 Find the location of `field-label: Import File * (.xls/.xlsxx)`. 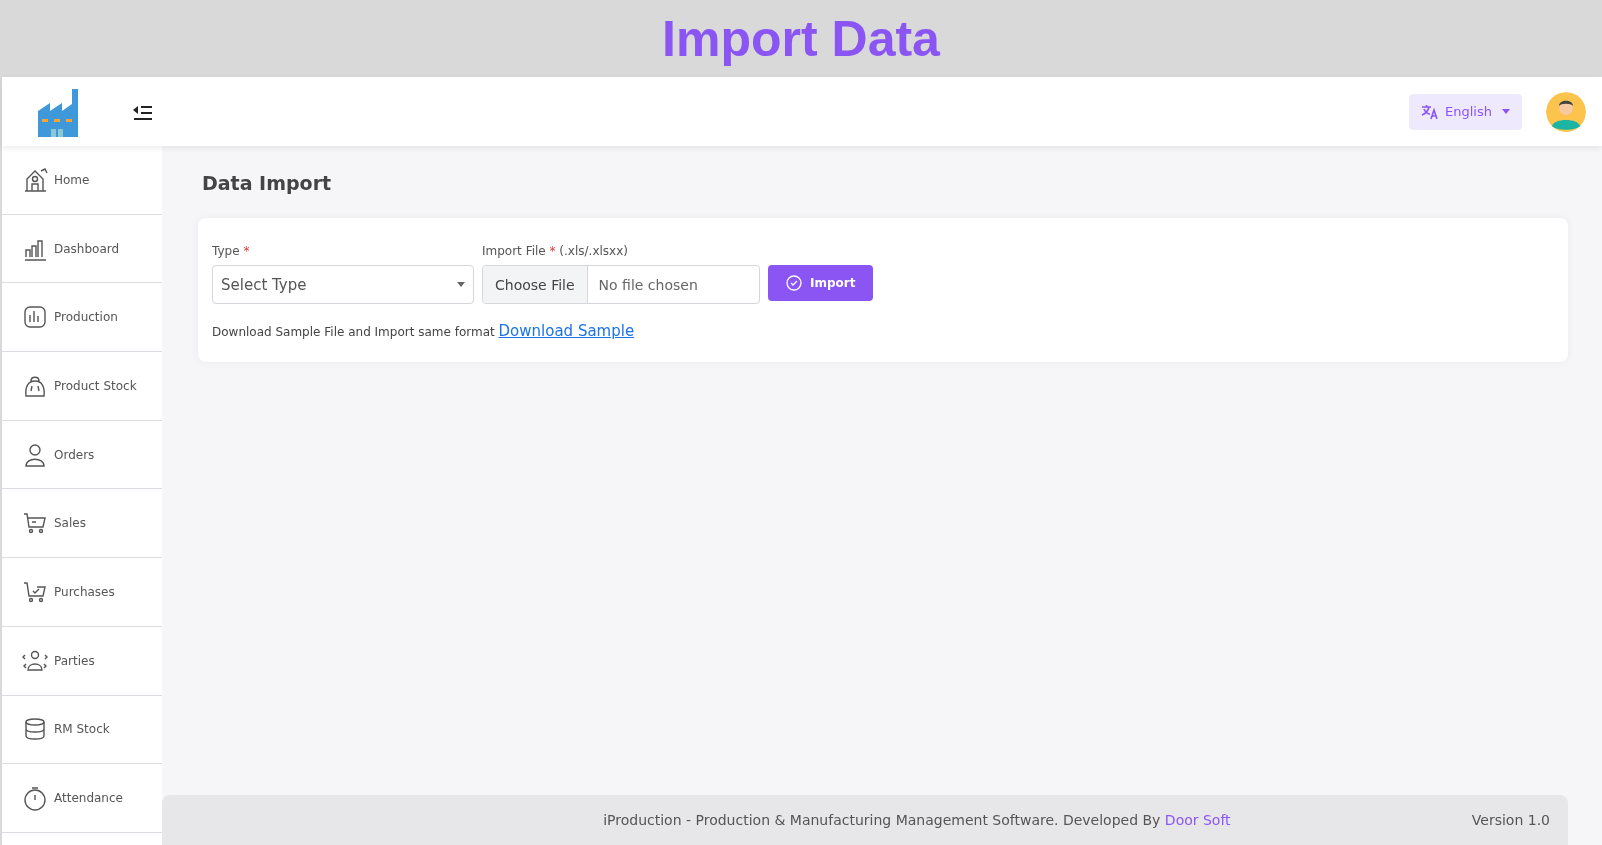

field-label: Import File * (.xls/.xlsxx) is located at coordinates (555, 251).